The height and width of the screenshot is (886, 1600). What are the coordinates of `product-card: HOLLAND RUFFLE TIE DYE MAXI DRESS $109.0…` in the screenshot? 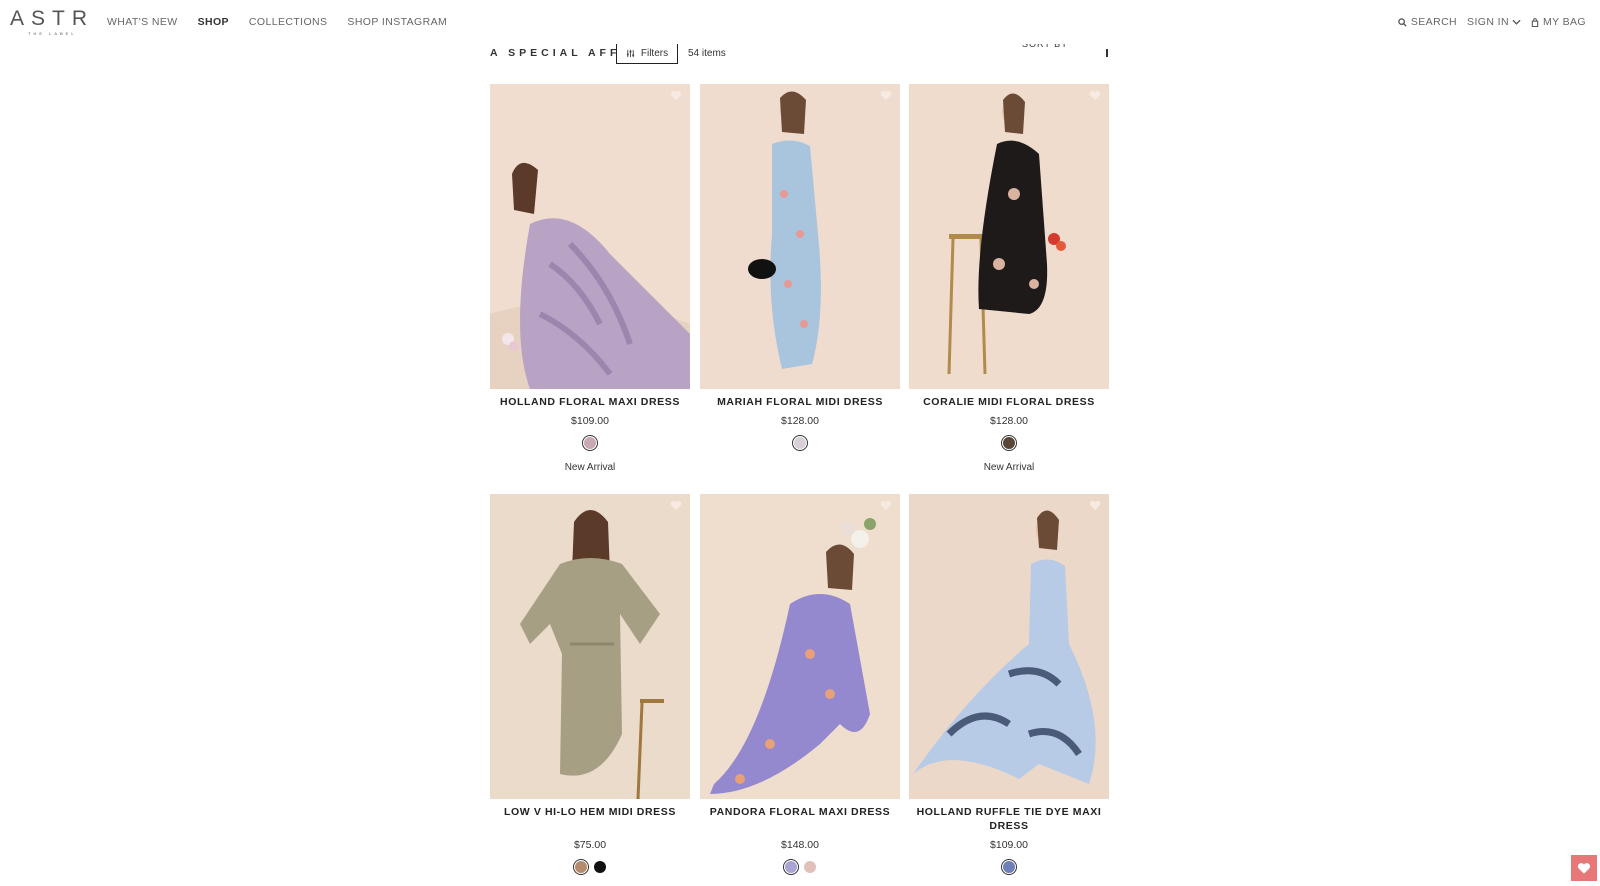 It's located at (1009, 683).